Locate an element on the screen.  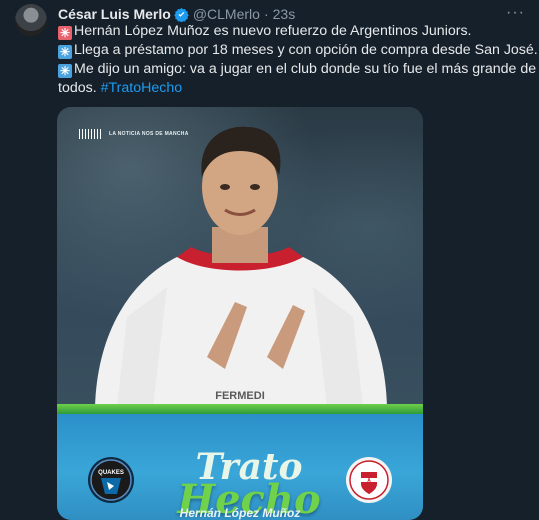
tweet-line-4: todos. #TratoHecho is located at coordinates (293, 88).